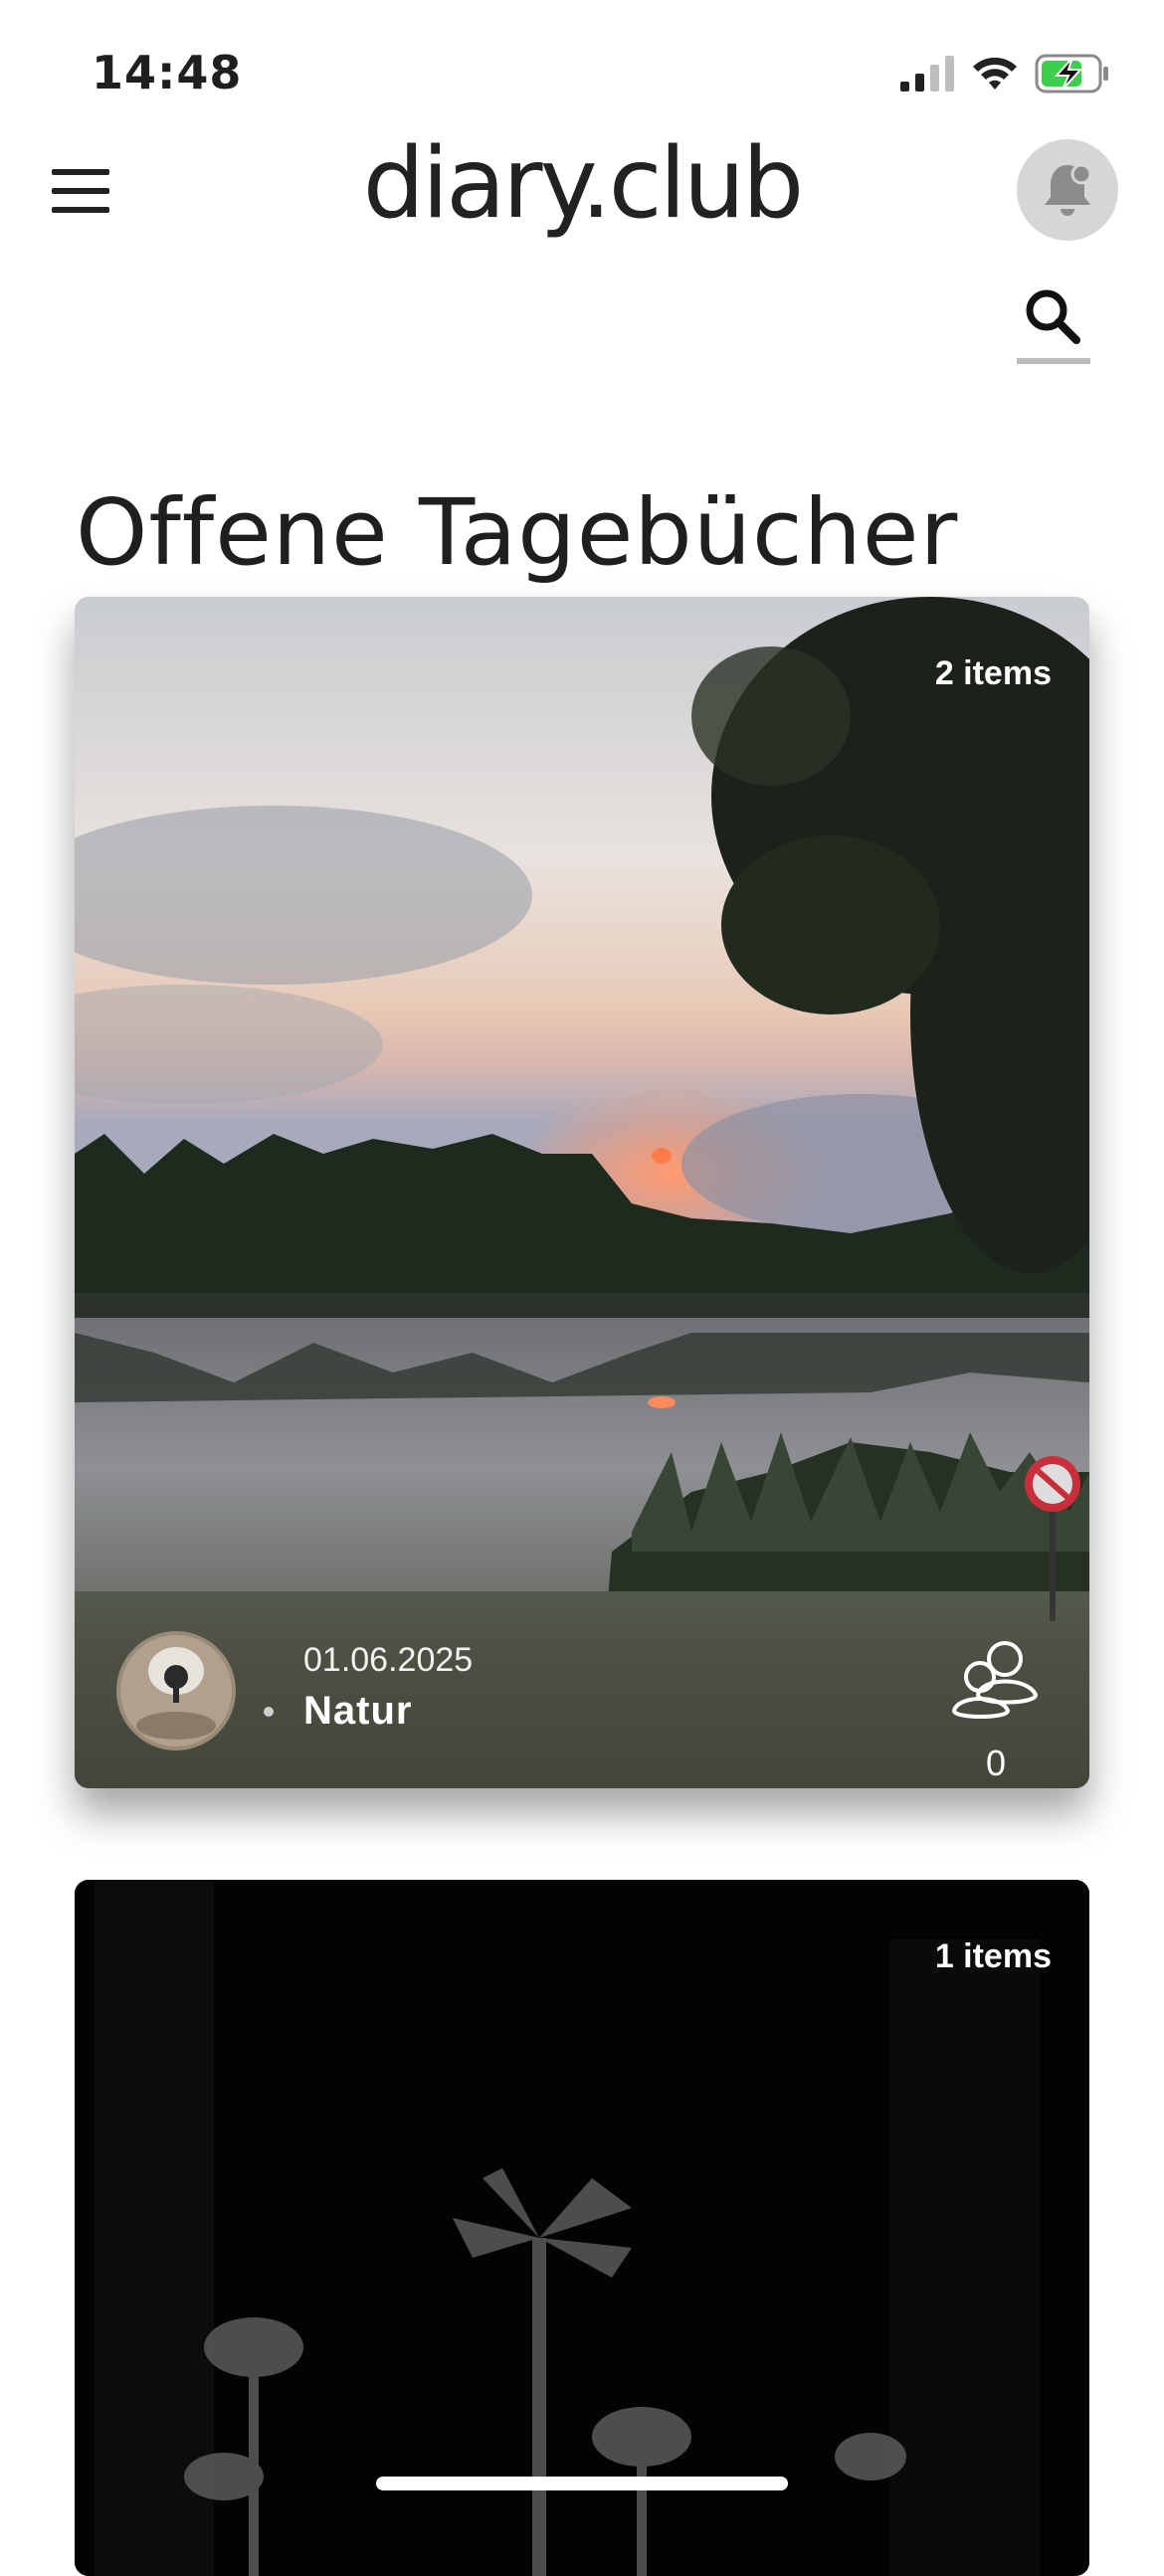  I want to click on app-logo: diary.club, so click(582, 184).